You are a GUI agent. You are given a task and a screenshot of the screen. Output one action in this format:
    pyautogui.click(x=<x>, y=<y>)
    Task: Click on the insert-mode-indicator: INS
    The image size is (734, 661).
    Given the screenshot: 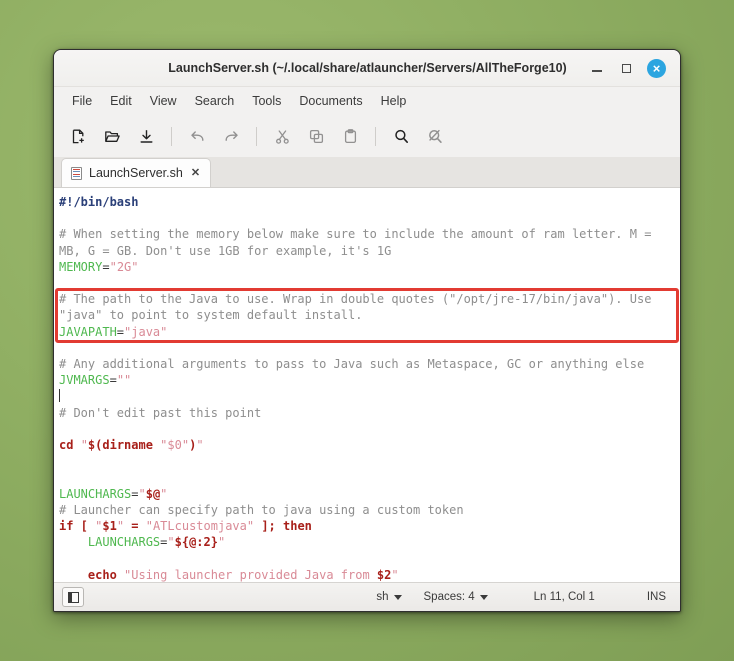 What is the action you would take?
    pyautogui.click(x=656, y=597)
    